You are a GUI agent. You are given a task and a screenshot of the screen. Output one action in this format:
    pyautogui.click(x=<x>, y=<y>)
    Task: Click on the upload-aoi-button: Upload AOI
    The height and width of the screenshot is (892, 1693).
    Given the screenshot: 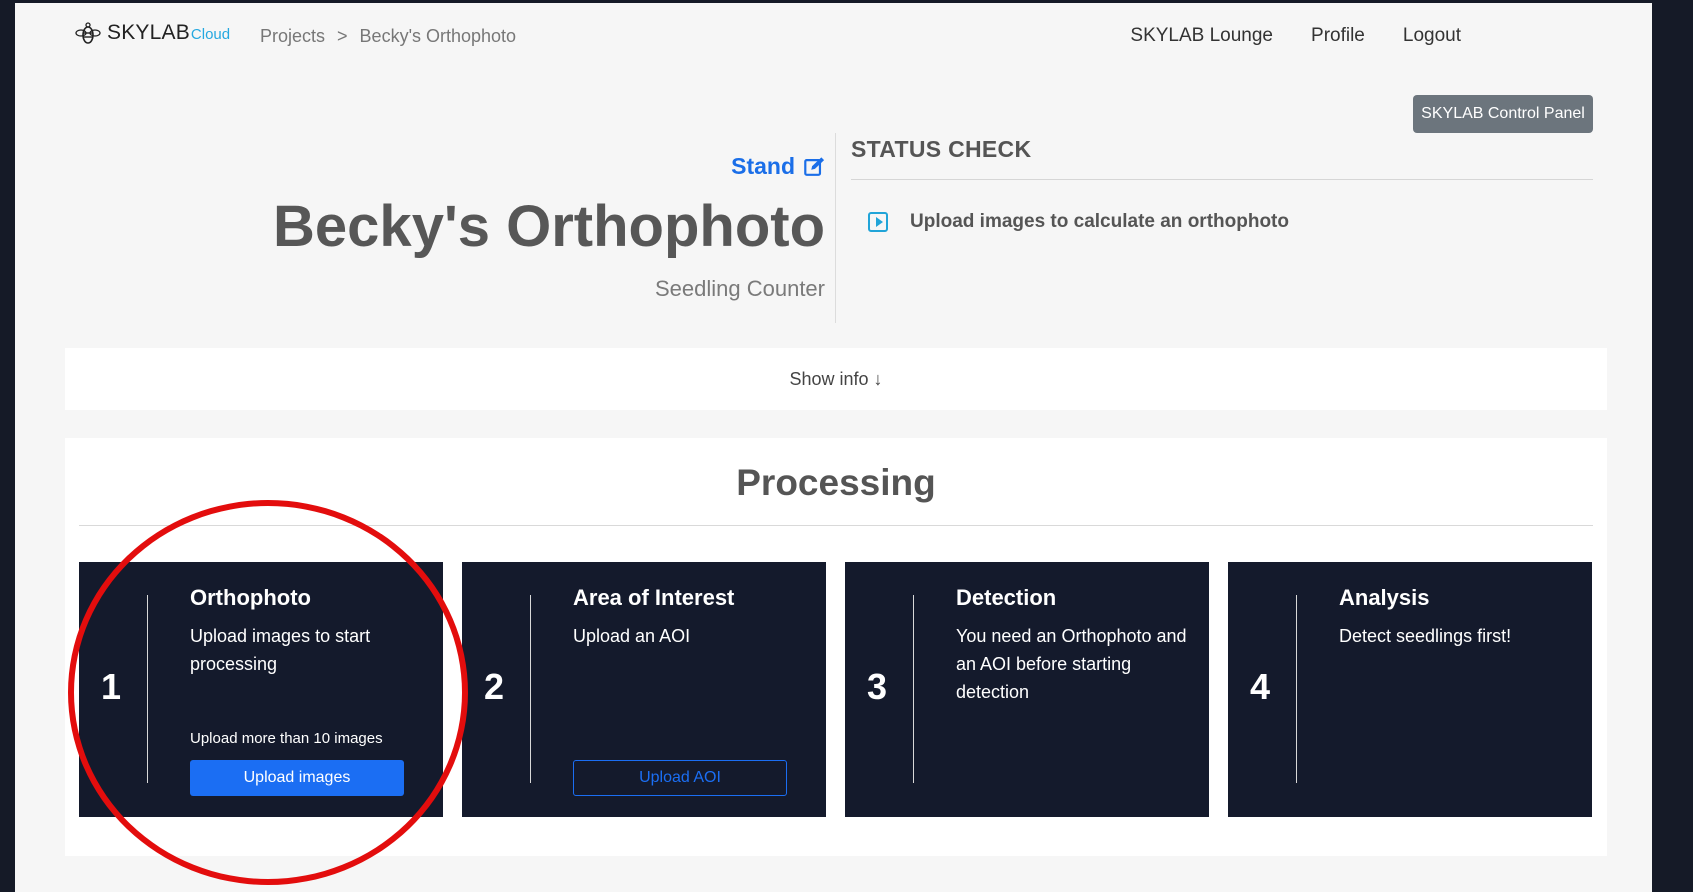 What is the action you would take?
    pyautogui.click(x=680, y=778)
    